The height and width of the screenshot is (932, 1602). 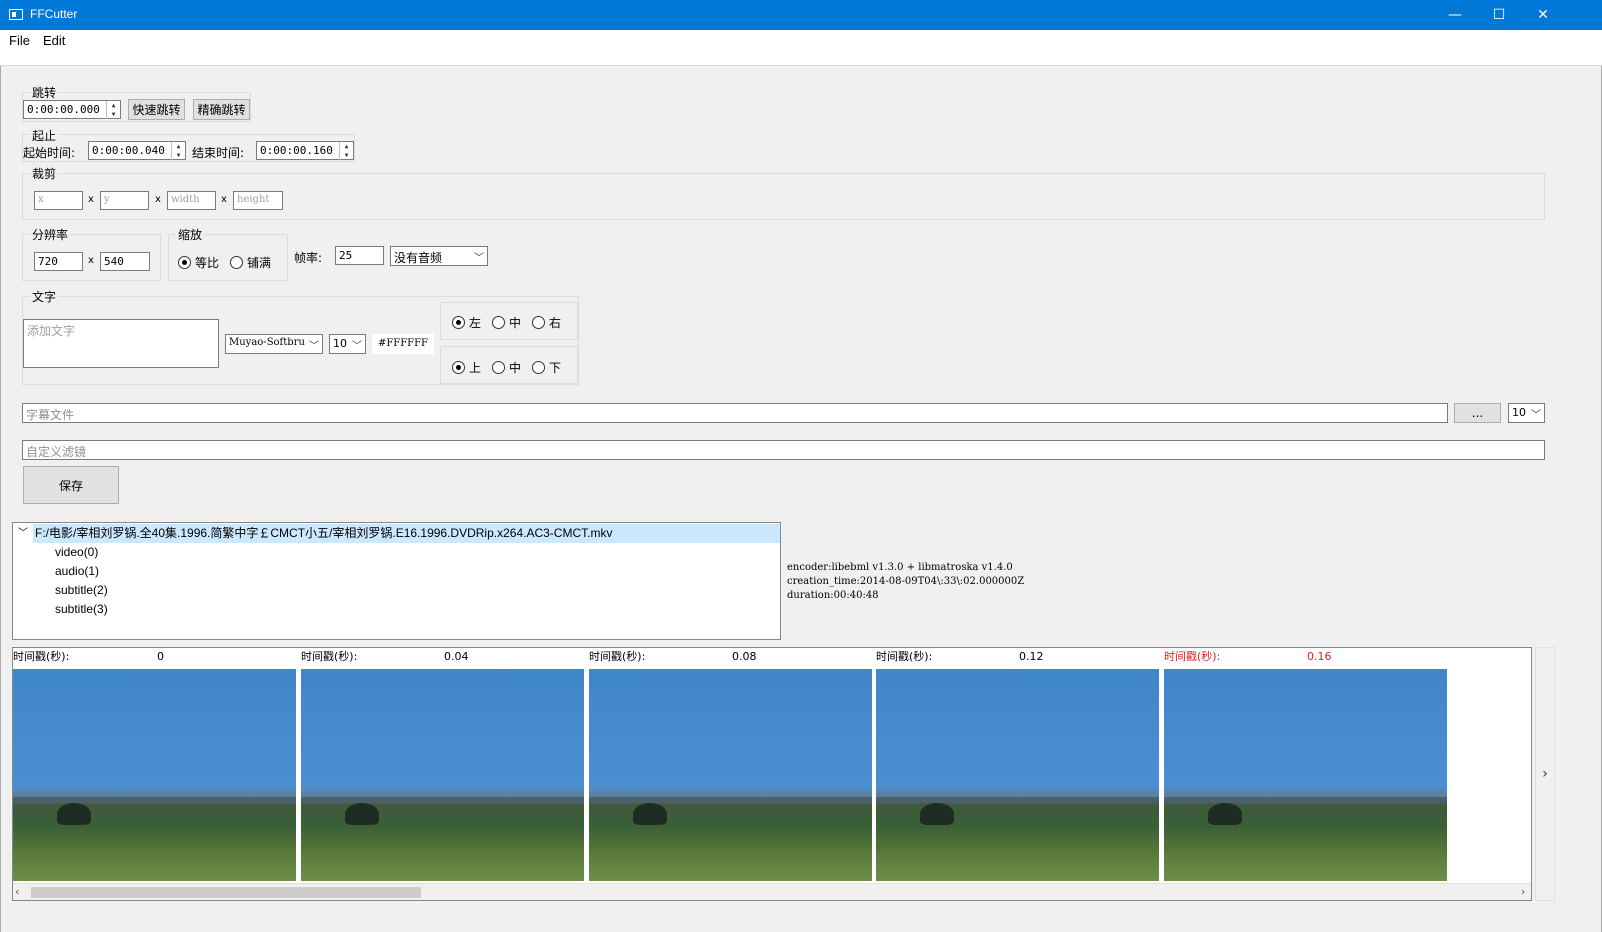 What do you see at coordinates (71, 485) in the screenshot?
I see `save-button: 保存` at bounding box center [71, 485].